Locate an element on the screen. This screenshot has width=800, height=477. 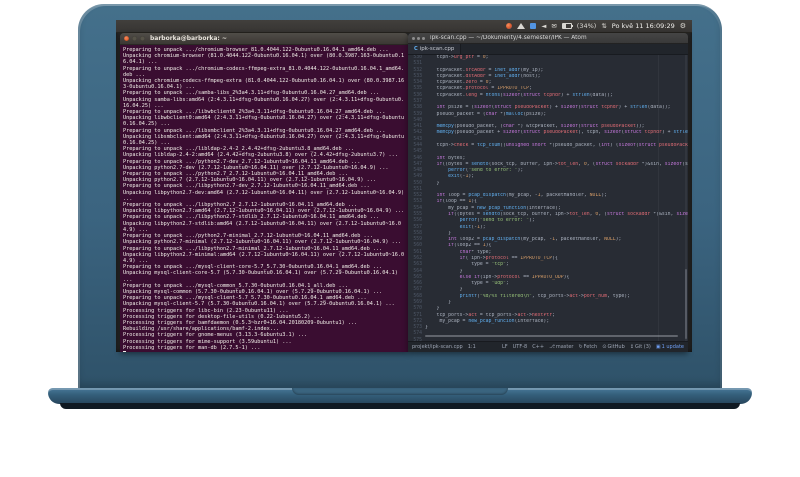
tab-label: ipk-scan.cpp is located at coordinates (437, 49).